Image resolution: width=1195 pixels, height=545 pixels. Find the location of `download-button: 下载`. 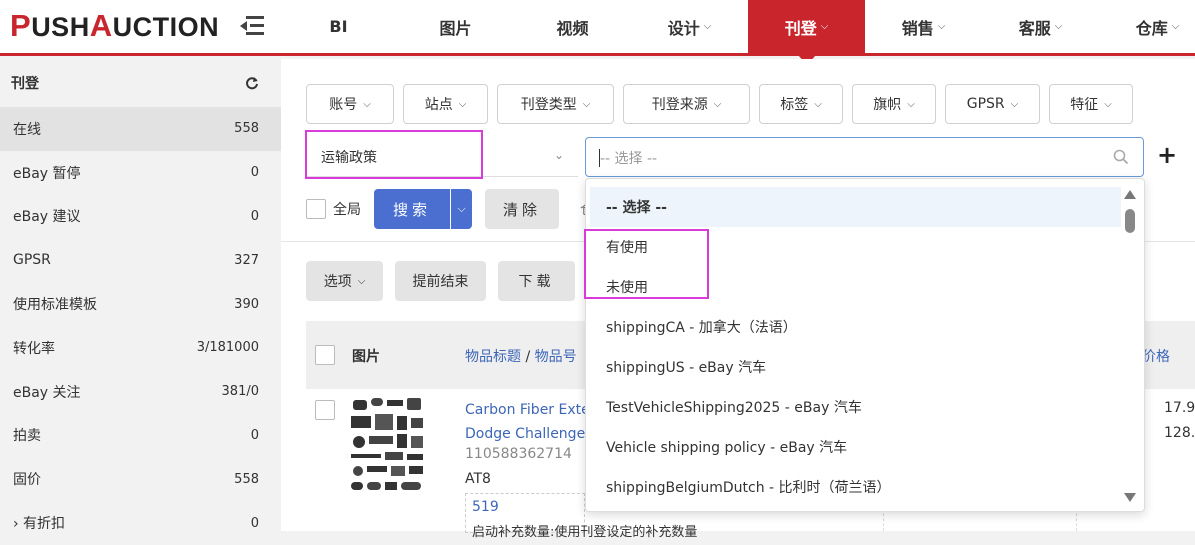

download-button: 下载 is located at coordinates (536, 281).